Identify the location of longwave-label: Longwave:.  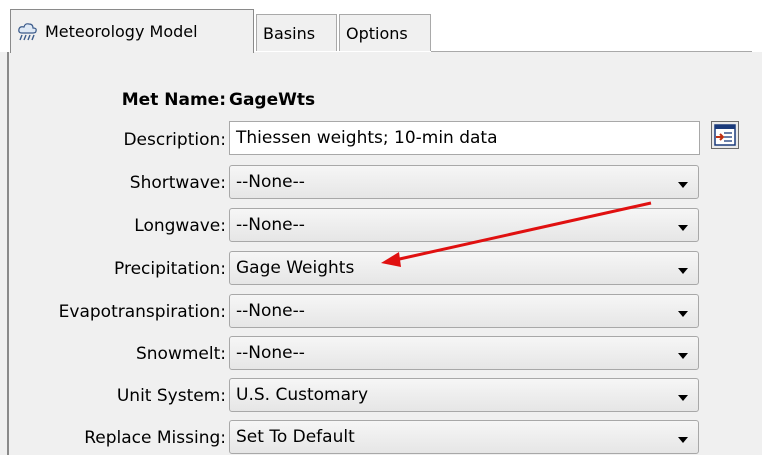
(180, 226).